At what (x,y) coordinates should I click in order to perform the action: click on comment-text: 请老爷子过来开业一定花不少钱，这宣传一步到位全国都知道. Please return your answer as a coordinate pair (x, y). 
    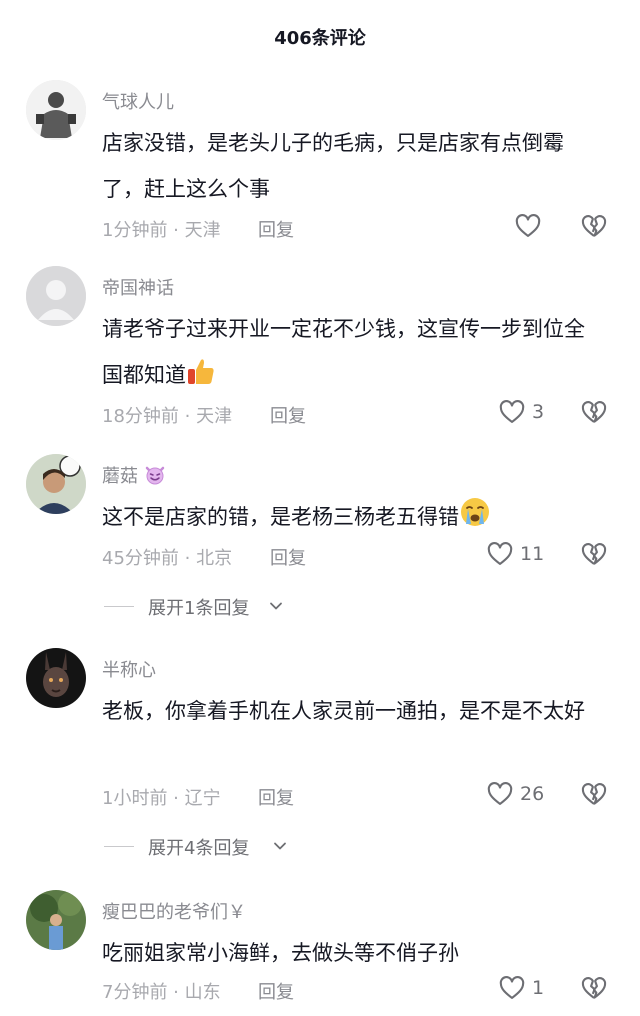
    Looking at the image, I should click on (352, 354).